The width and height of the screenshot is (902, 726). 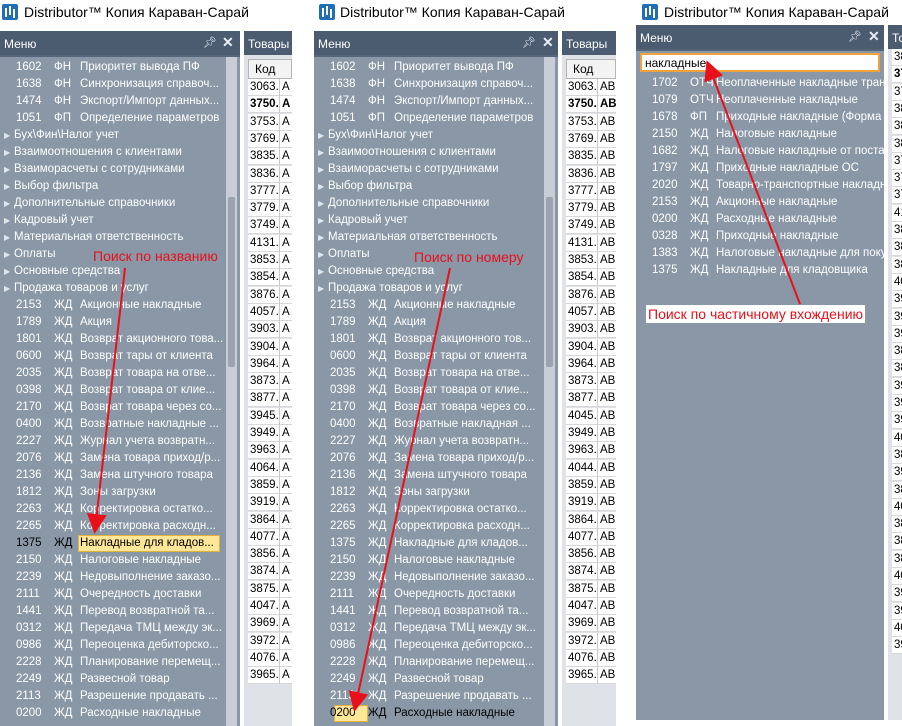 I want to click on table-row: 3779. А, so click(x=270, y=209).